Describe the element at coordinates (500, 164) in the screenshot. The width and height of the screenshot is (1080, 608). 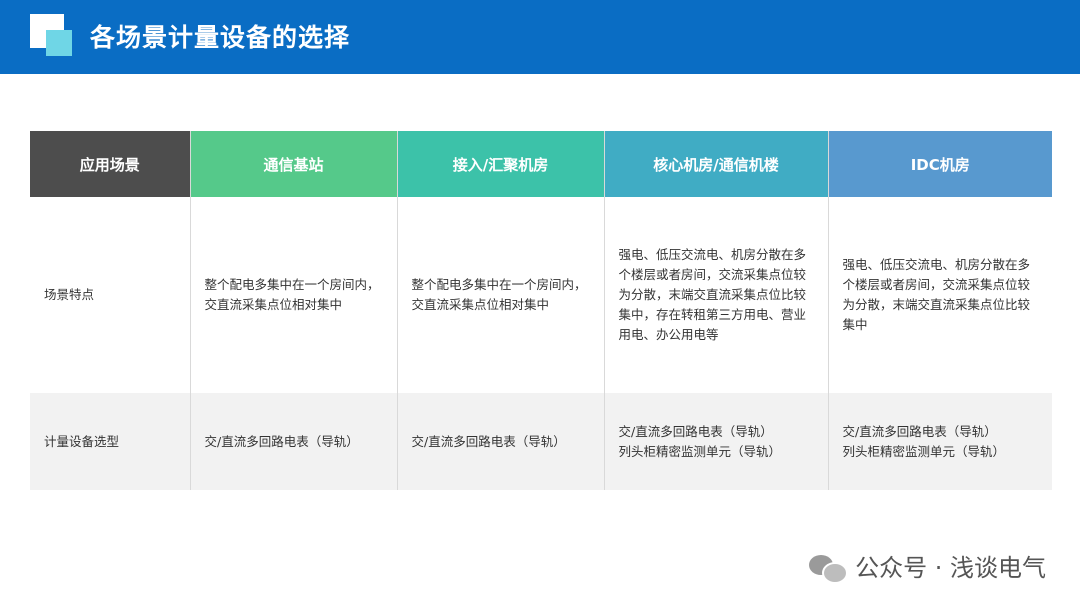
I see `column-header: 接入/汇聚机房` at that location.